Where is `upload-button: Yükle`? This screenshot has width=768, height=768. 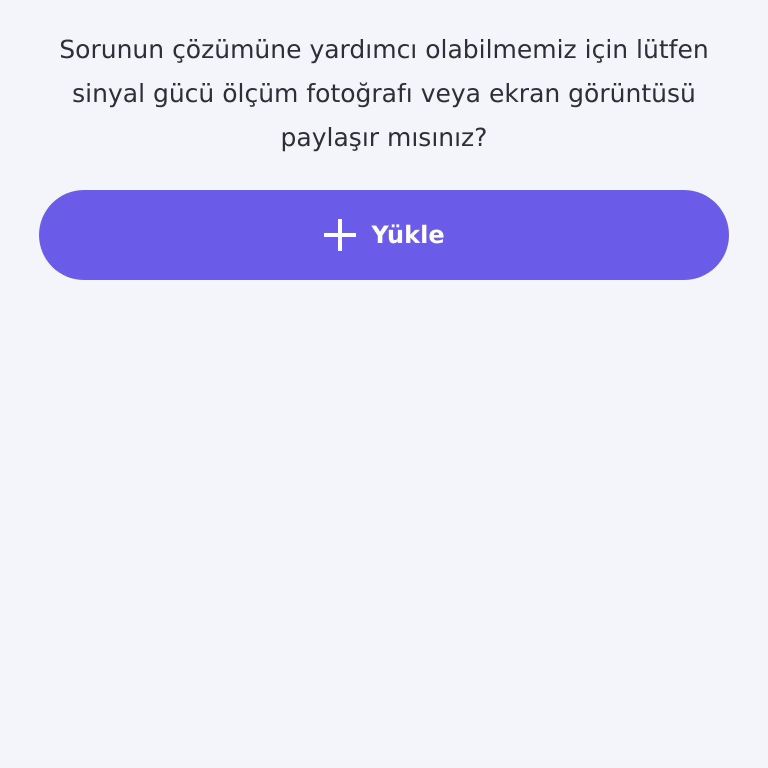
upload-button: Yükle is located at coordinates (384, 235).